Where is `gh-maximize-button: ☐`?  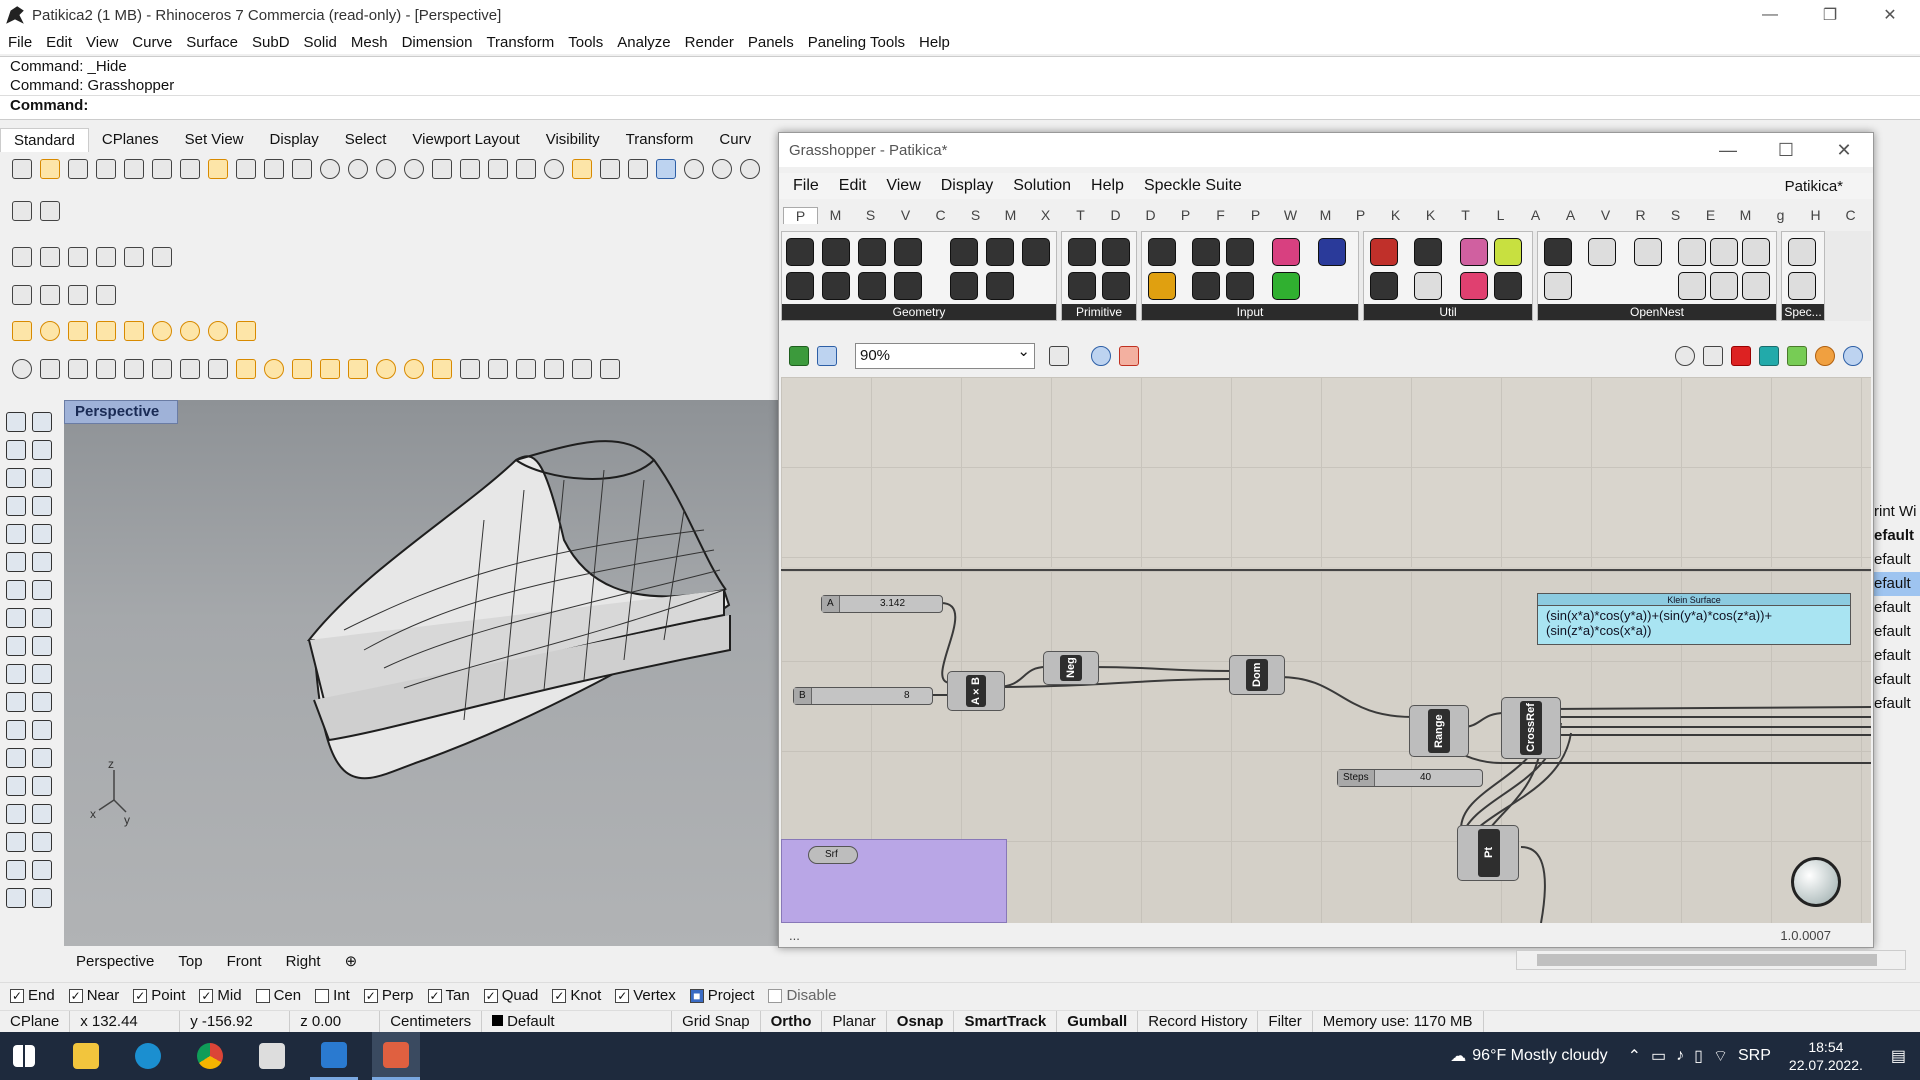
gh-maximize-button: ☐ is located at coordinates (1786, 150).